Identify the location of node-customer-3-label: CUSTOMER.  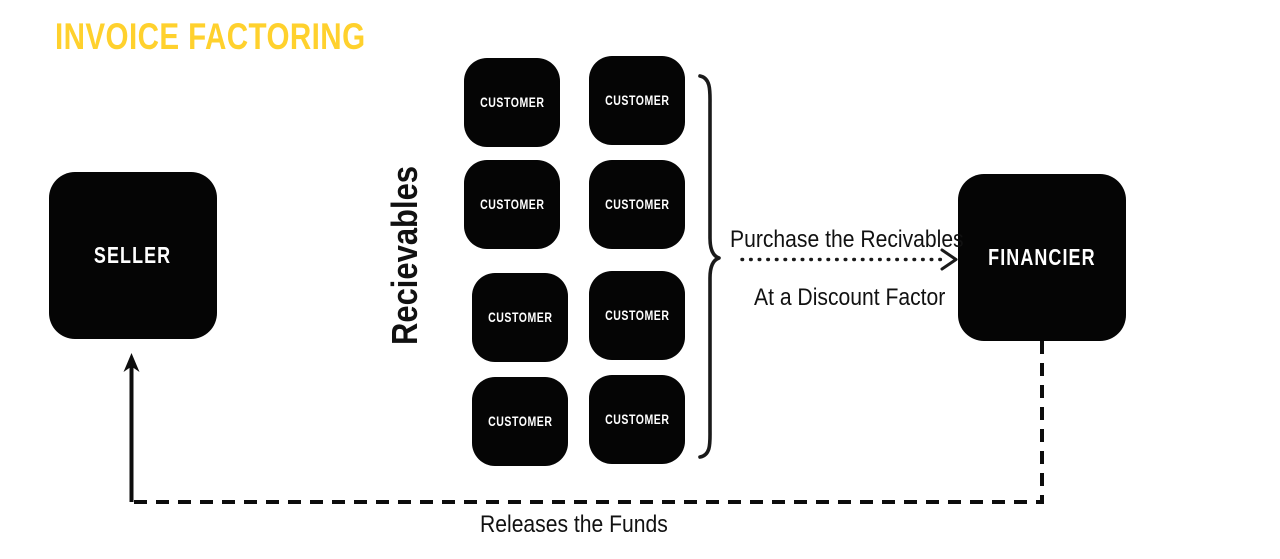
(512, 204).